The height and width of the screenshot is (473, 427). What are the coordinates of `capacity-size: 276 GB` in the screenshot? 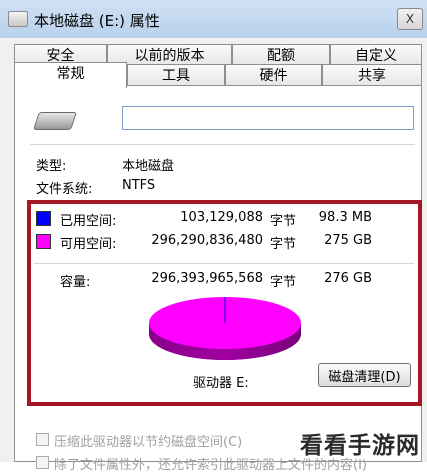 It's located at (348, 278).